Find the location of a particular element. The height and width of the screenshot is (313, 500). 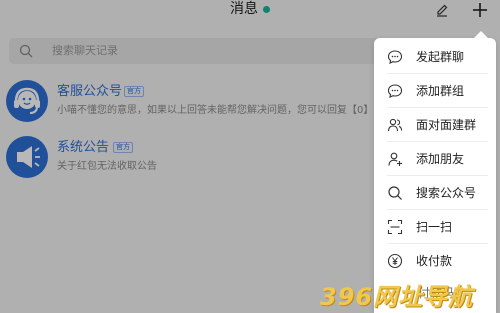

scan-icon is located at coordinates (395, 227).